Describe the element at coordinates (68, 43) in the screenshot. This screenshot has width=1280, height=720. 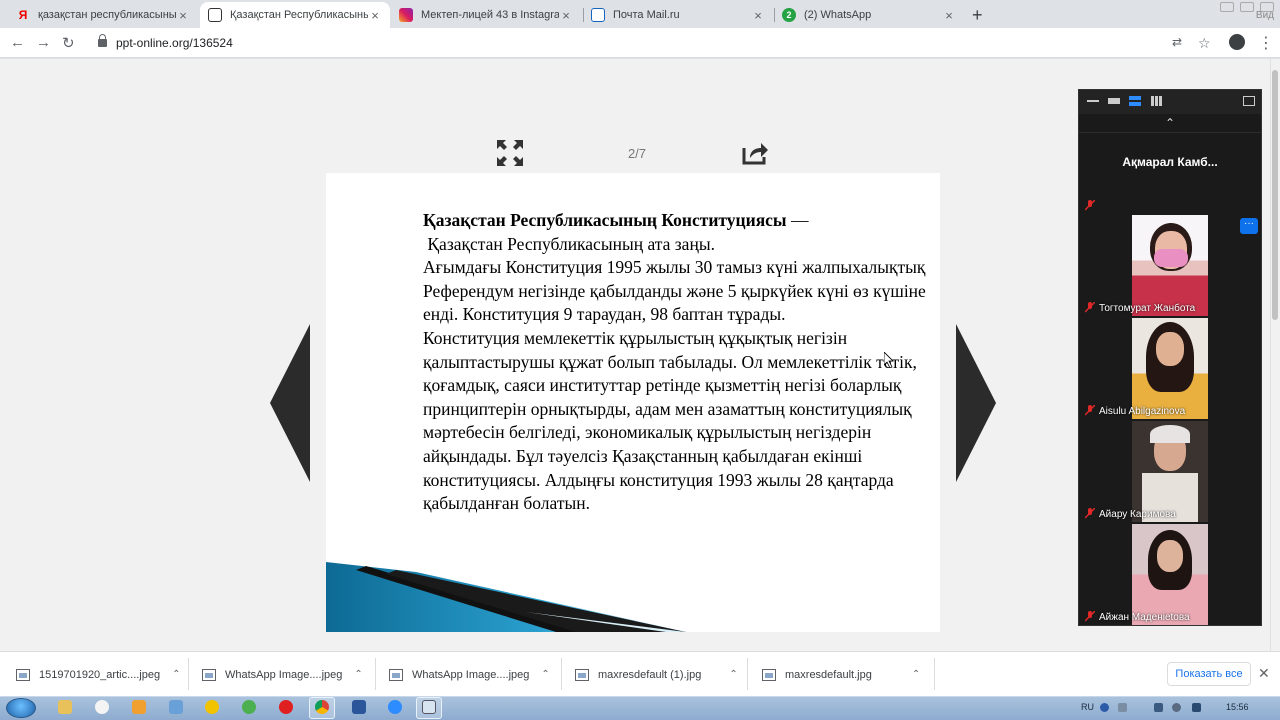
I see `reload-icon: ↻` at that location.